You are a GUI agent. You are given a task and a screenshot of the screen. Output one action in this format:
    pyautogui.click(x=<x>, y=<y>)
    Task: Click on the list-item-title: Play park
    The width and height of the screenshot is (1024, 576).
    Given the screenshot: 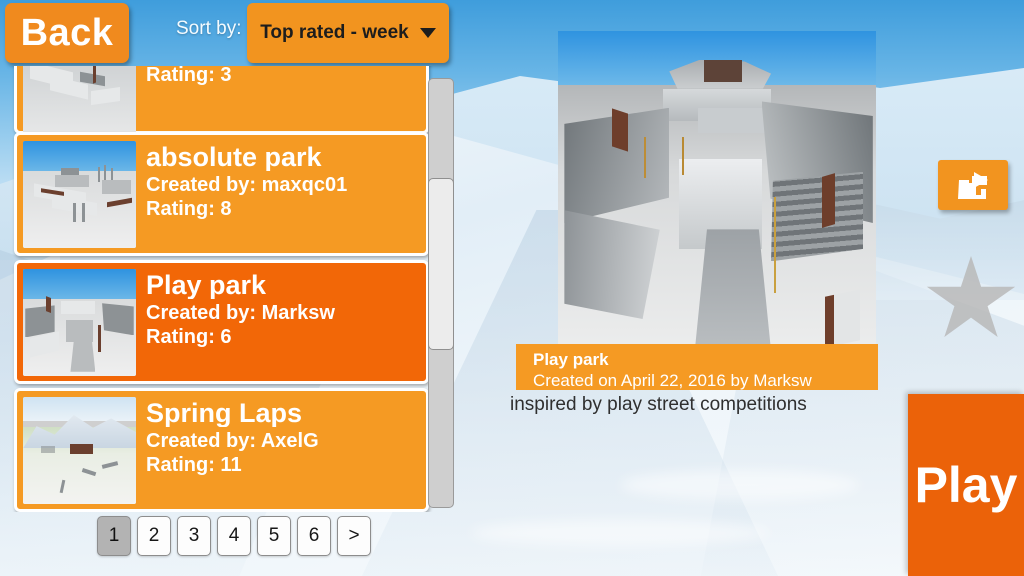 What is the action you would take?
    pyautogui.click(x=206, y=285)
    